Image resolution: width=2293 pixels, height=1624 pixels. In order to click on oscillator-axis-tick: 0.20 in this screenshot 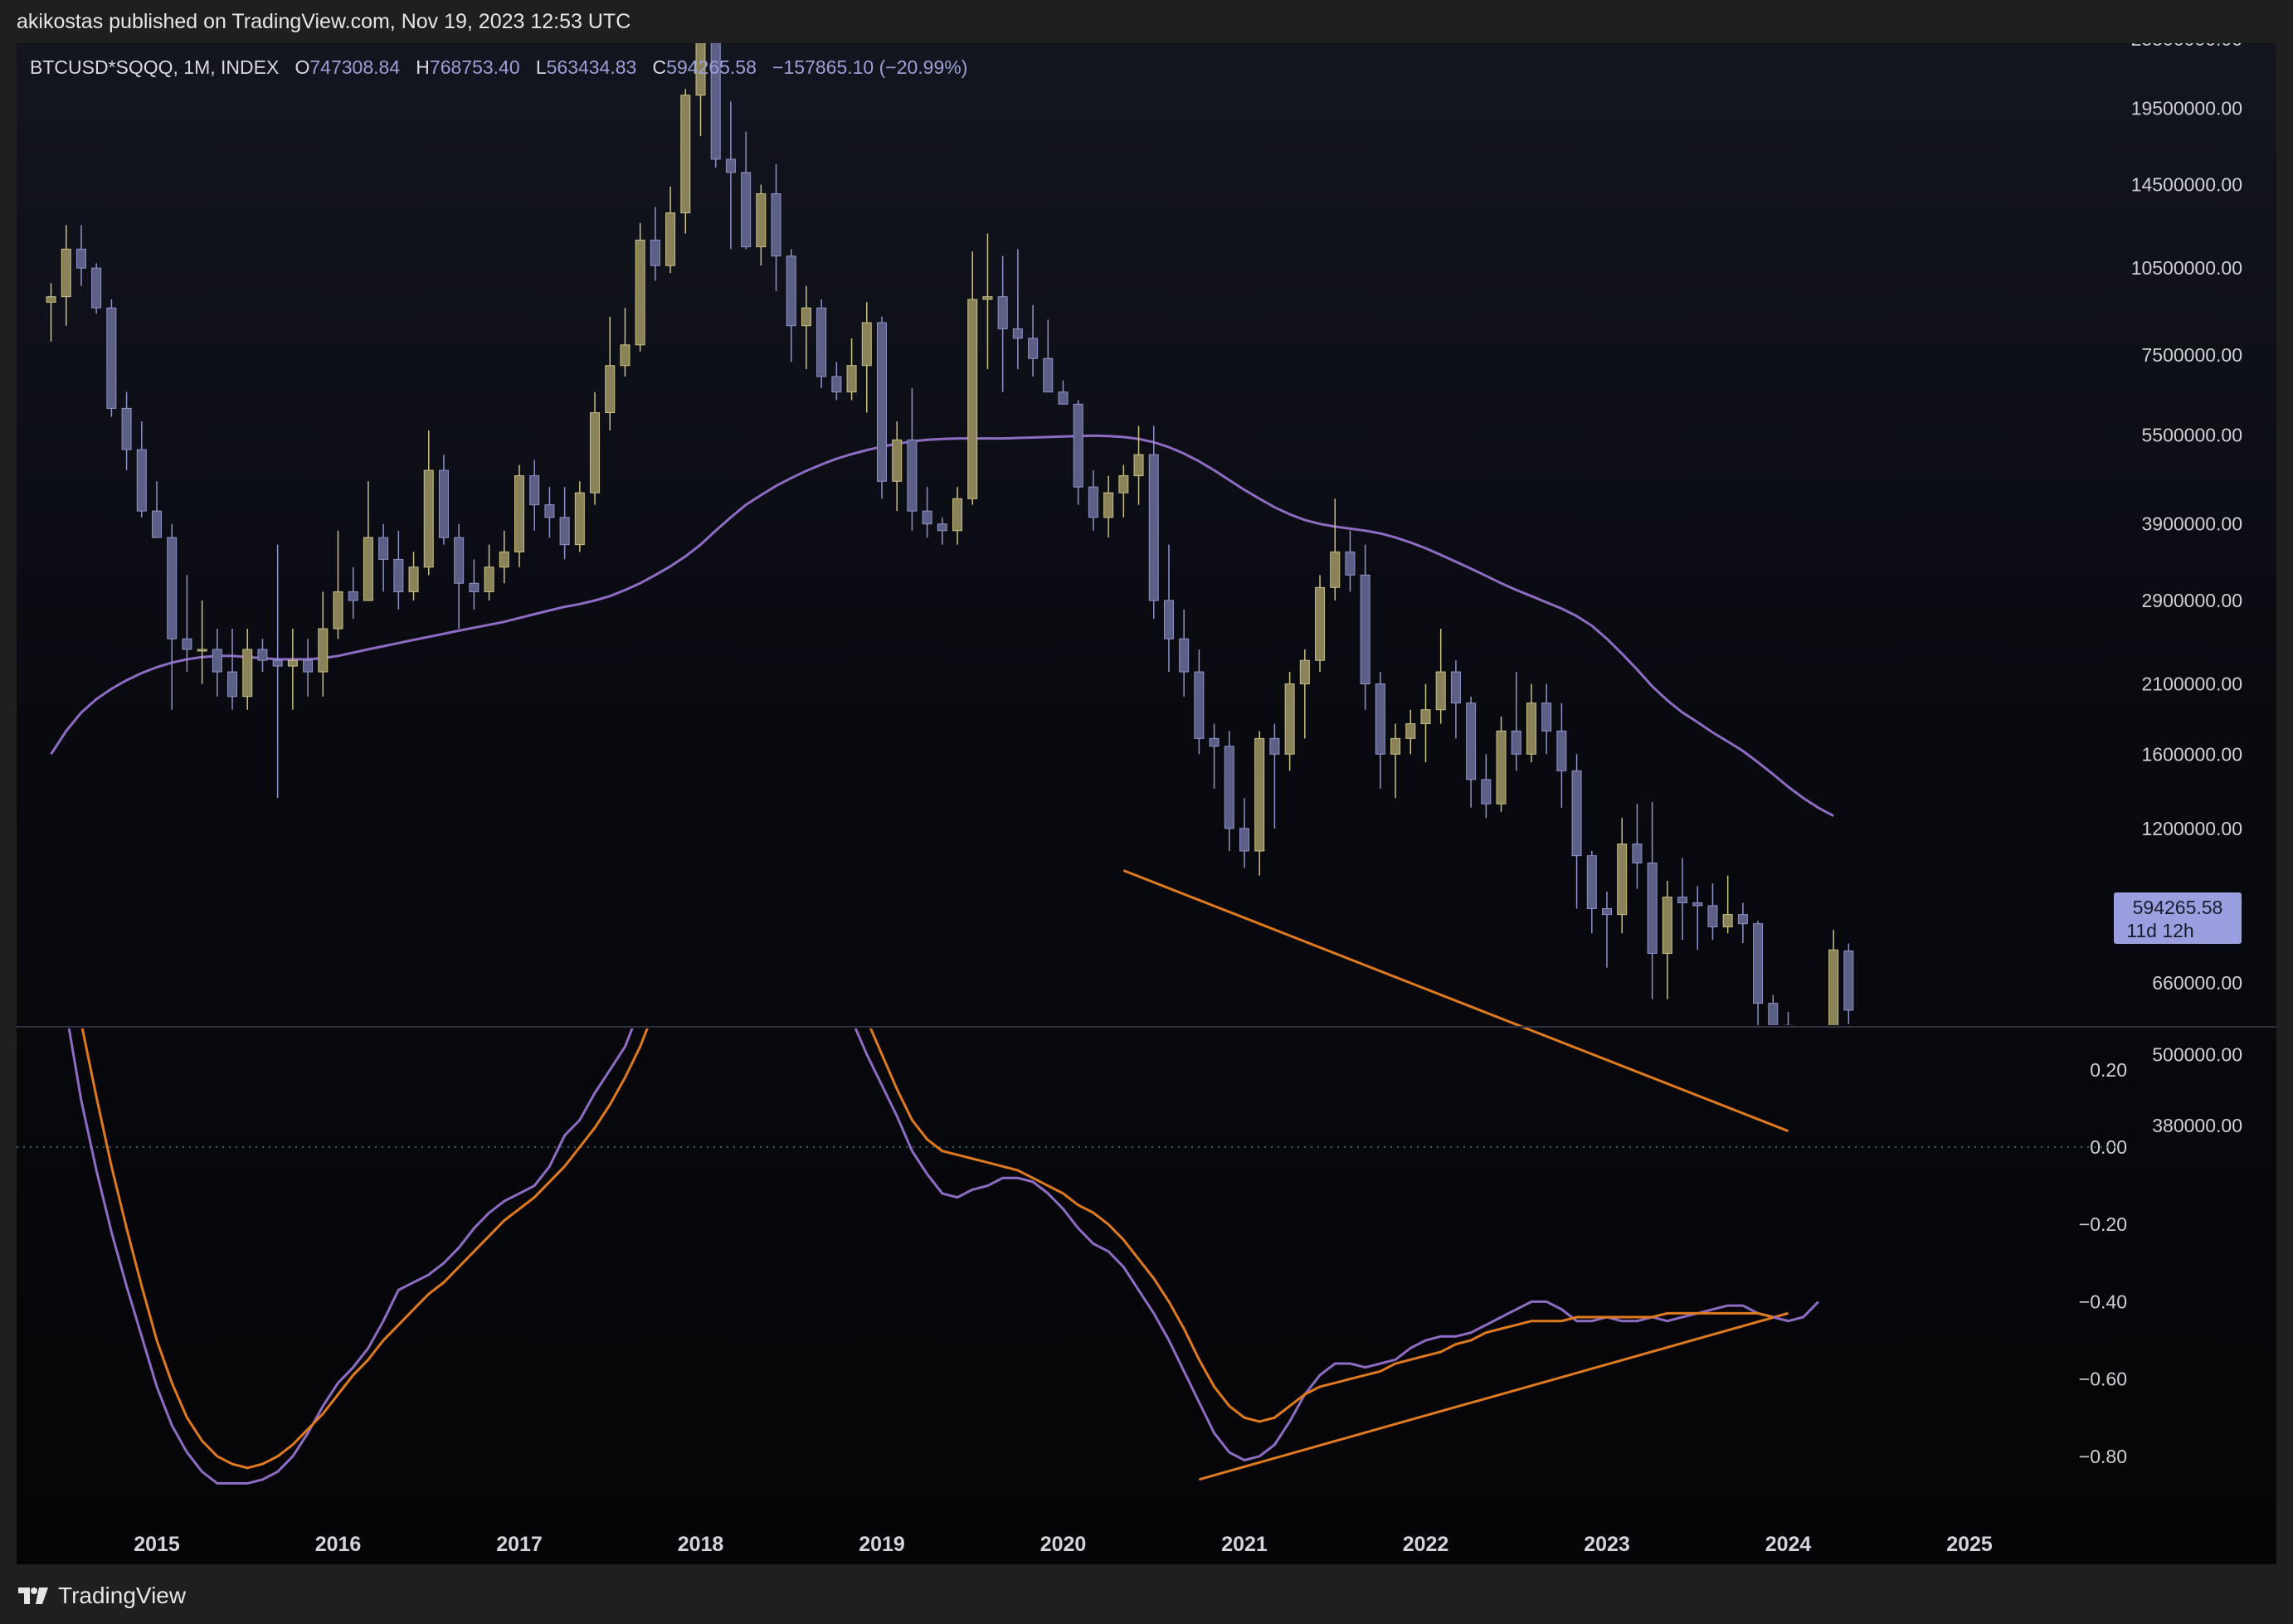, I will do `click(2108, 1070)`.